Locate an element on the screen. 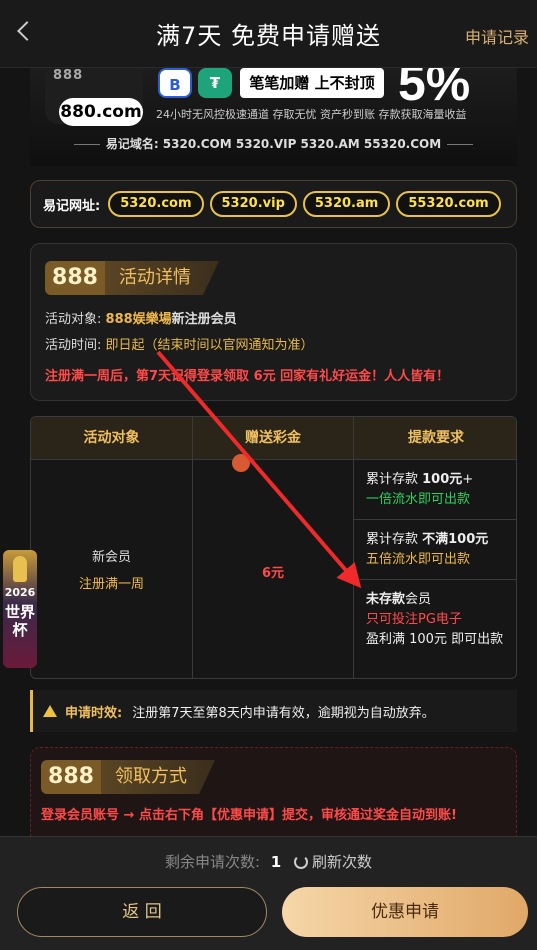  section-badge: 888 领取方式 is located at coordinates (128, 777).